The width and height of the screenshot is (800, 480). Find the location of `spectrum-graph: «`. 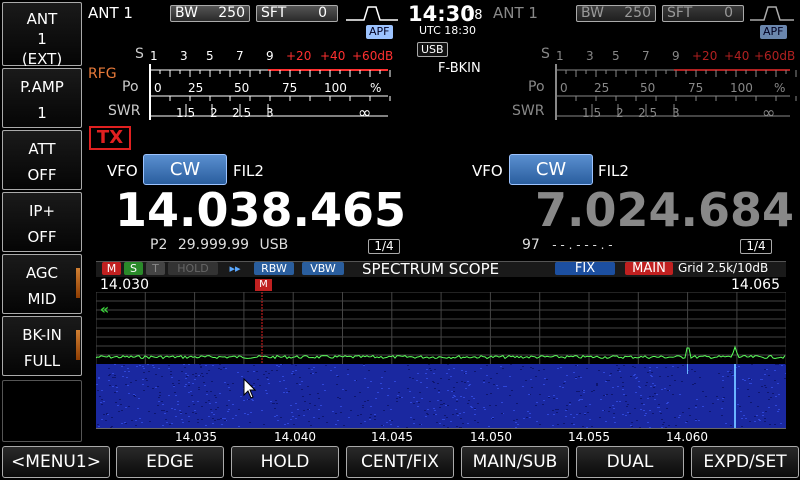

spectrum-graph: « is located at coordinates (441, 328).